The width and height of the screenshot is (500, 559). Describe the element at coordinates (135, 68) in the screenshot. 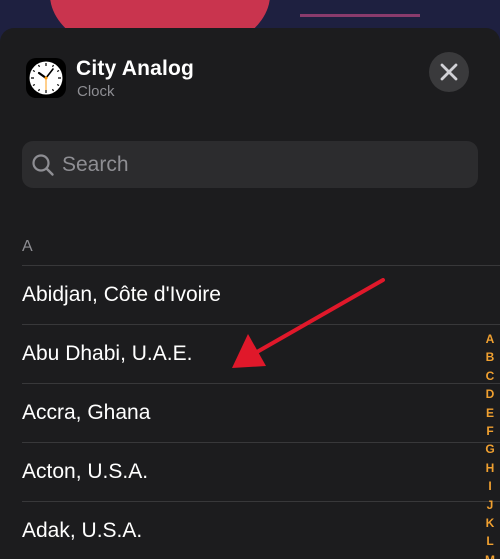

I see `widget-title: City Analog` at that location.